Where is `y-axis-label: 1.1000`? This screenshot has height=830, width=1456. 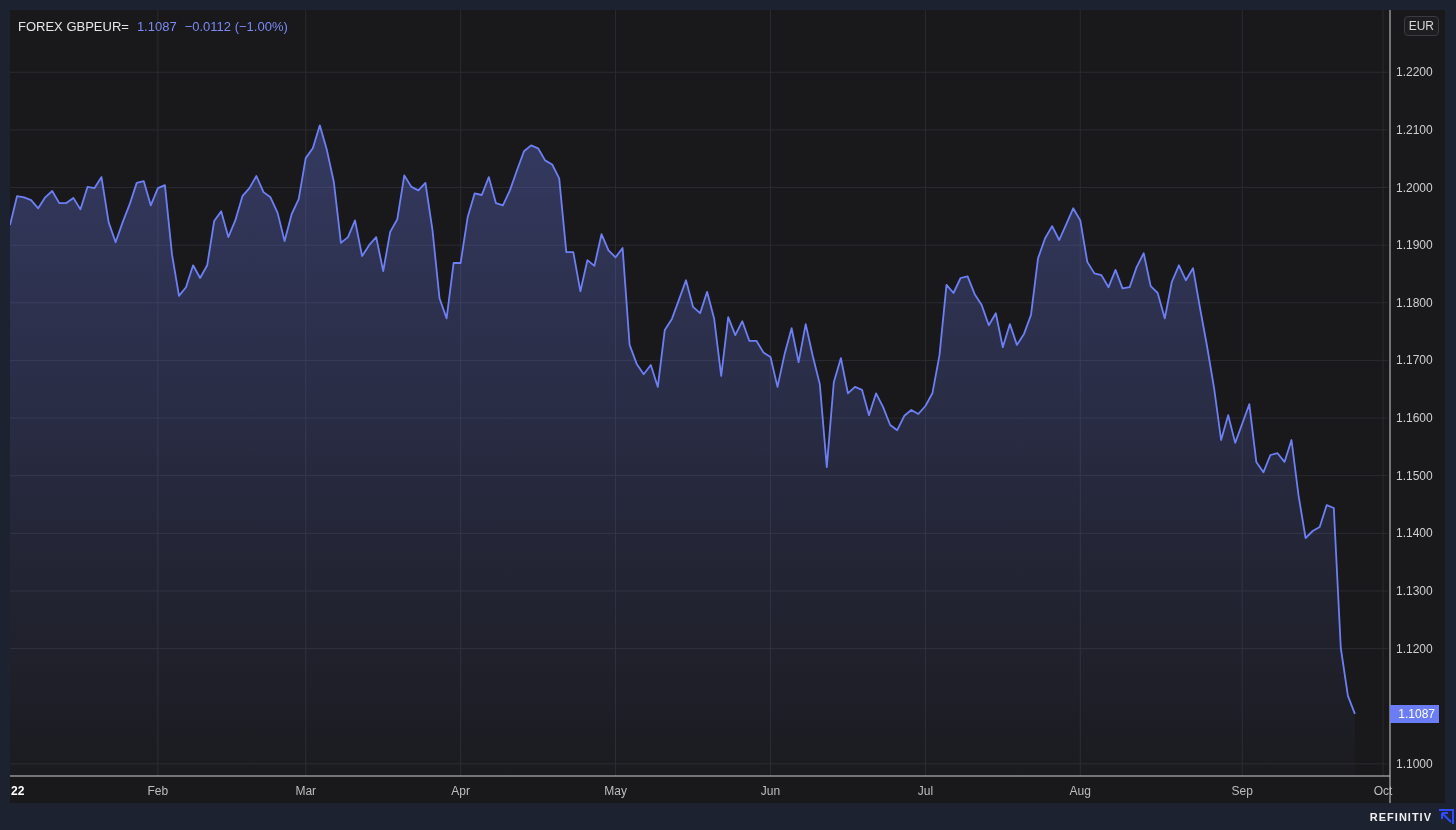
y-axis-label: 1.1000 is located at coordinates (1414, 763).